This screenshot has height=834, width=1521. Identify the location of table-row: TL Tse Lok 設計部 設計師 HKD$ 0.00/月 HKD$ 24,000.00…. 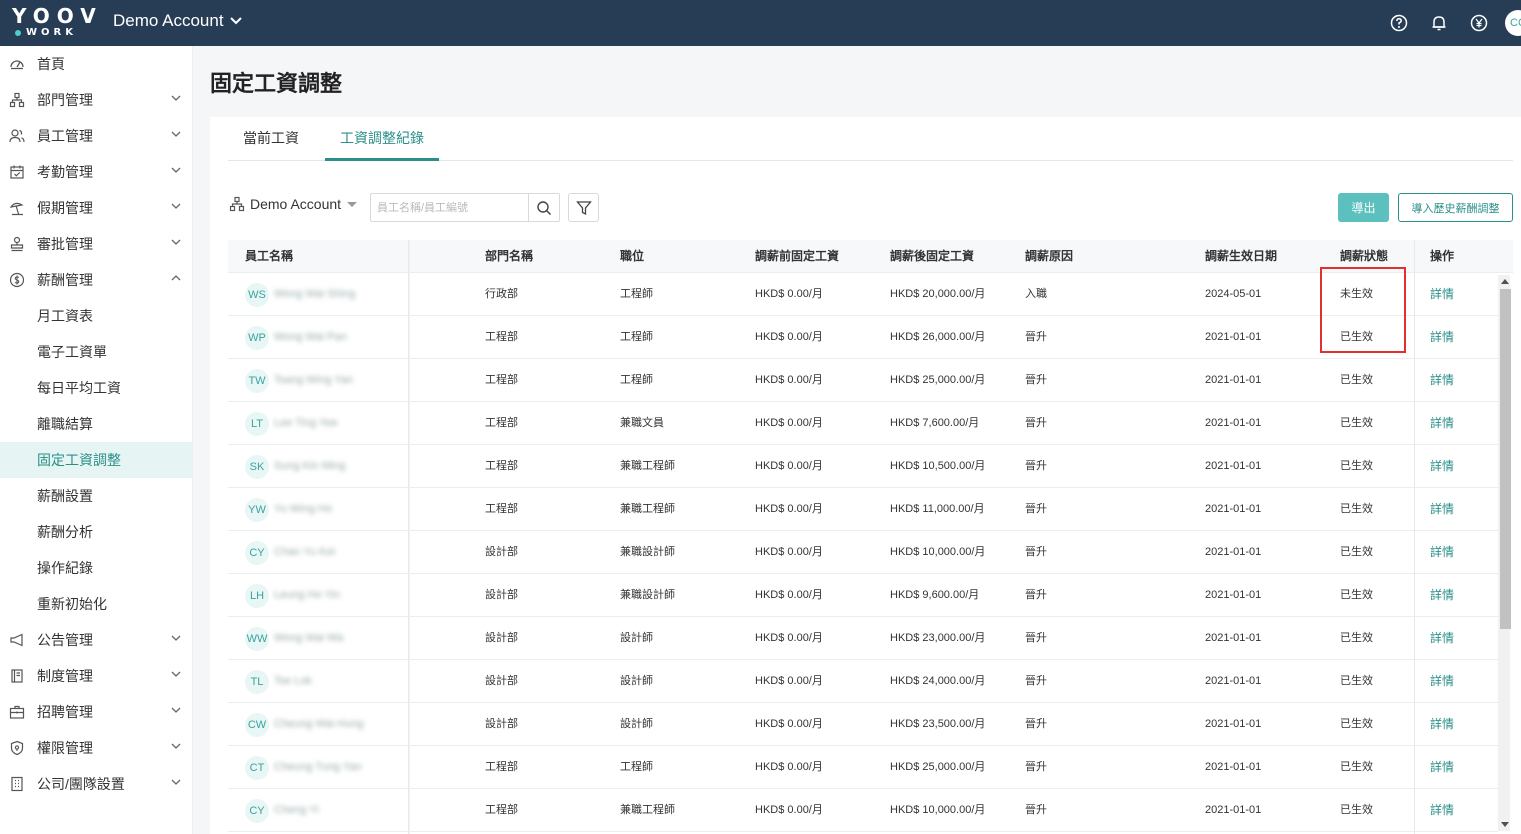
(863, 681).